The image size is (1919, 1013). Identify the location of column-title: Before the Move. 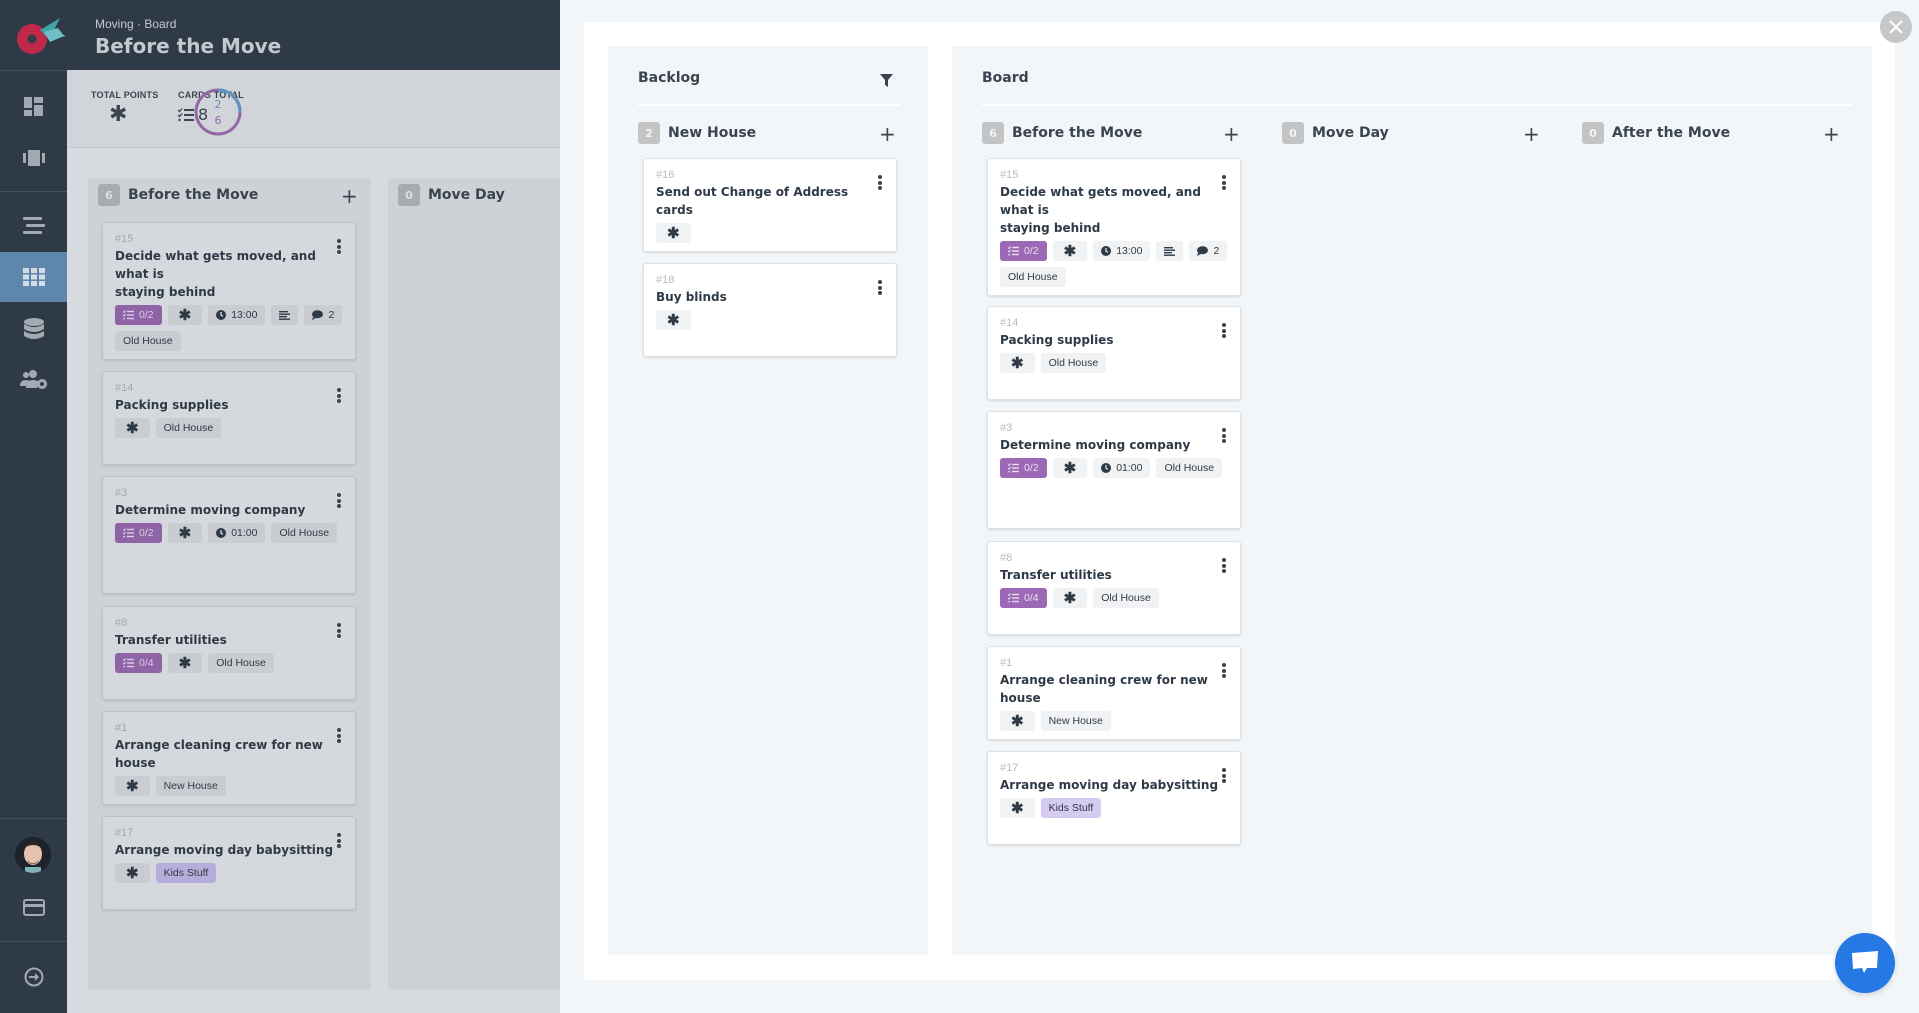
(193, 195).